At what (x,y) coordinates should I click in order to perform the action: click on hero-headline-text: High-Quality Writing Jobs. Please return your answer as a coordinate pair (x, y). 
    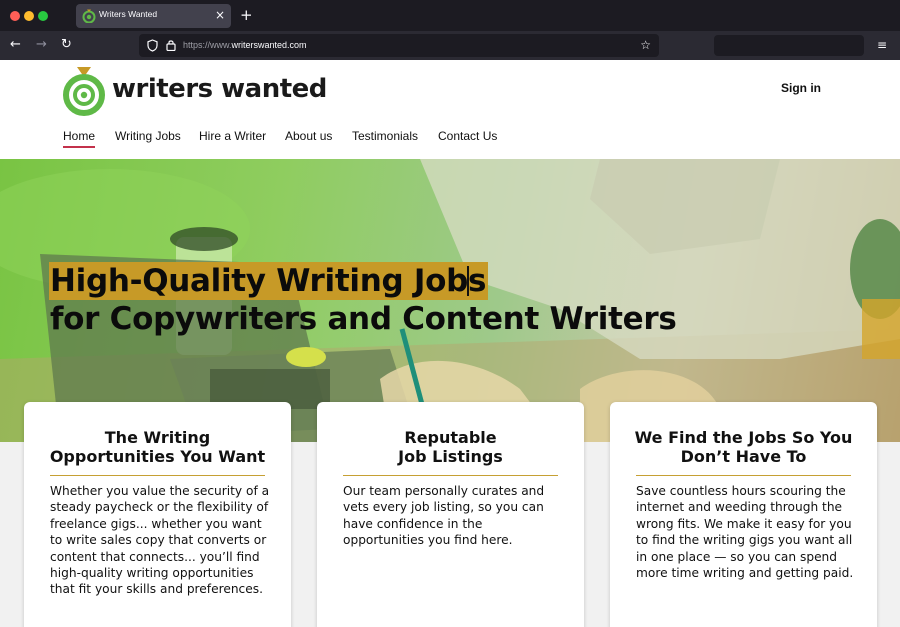
    Looking at the image, I should click on (268, 281).